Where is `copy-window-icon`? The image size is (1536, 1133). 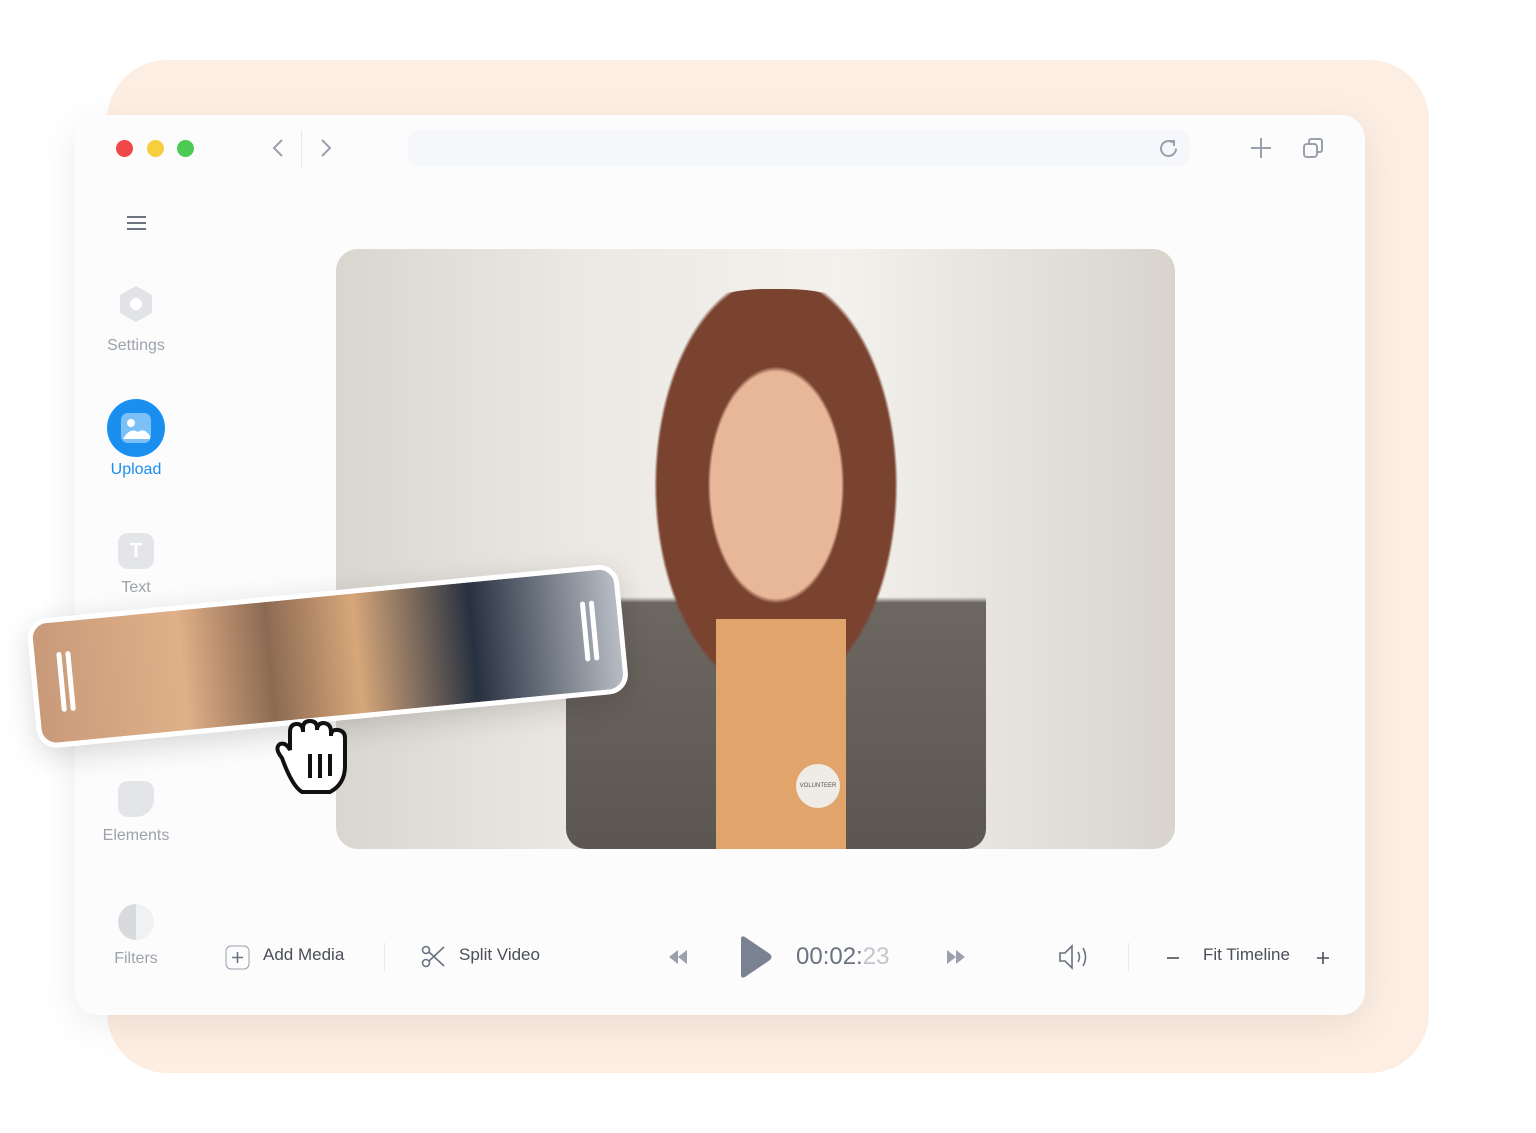
copy-window-icon is located at coordinates (1313, 148).